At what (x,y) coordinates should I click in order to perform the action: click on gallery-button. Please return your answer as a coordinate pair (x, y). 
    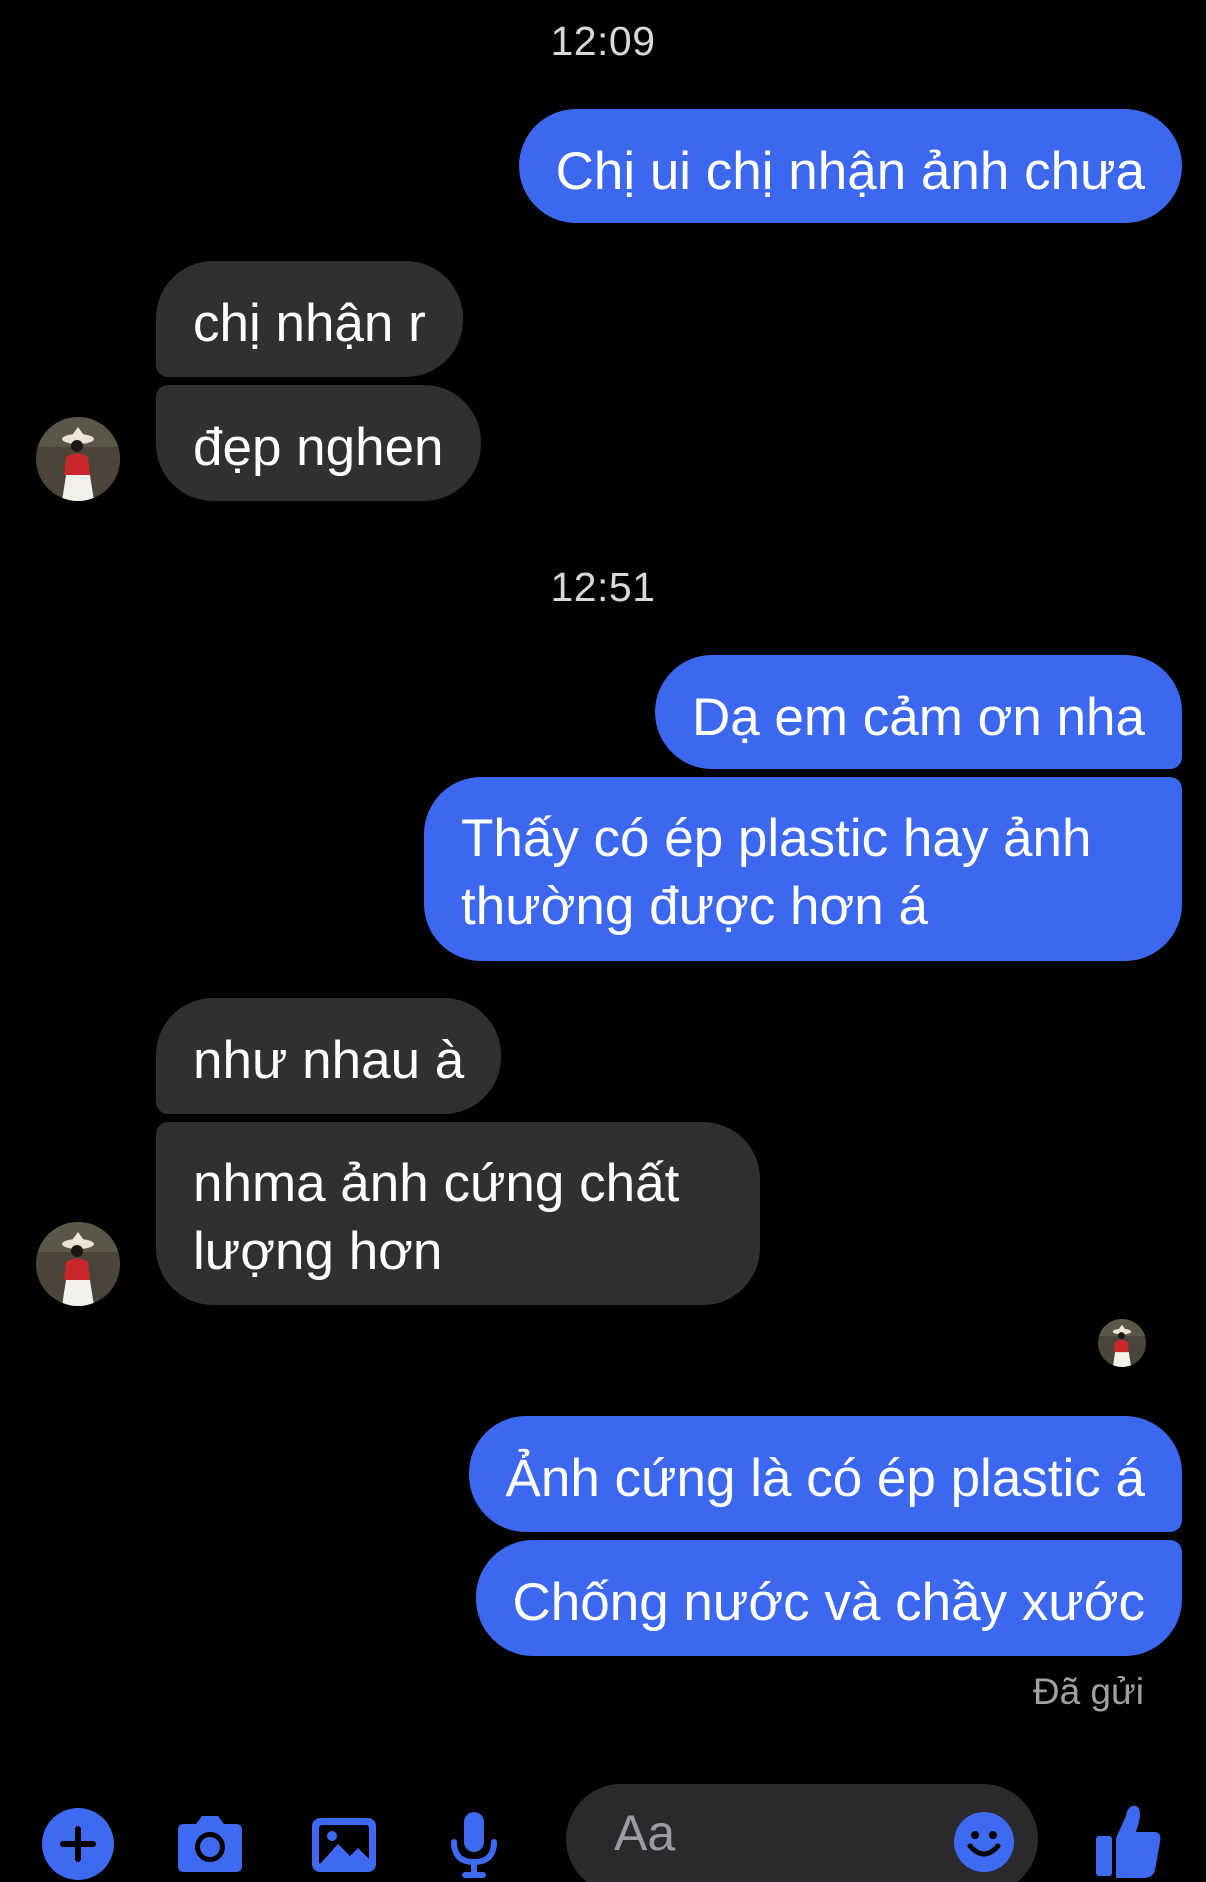
    Looking at the image, I should click on (344, 1842).